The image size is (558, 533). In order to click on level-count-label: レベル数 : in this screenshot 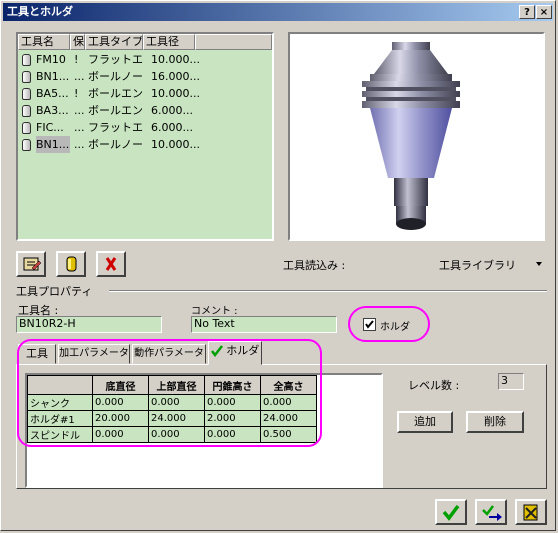, I will do `click(434, 385)`.